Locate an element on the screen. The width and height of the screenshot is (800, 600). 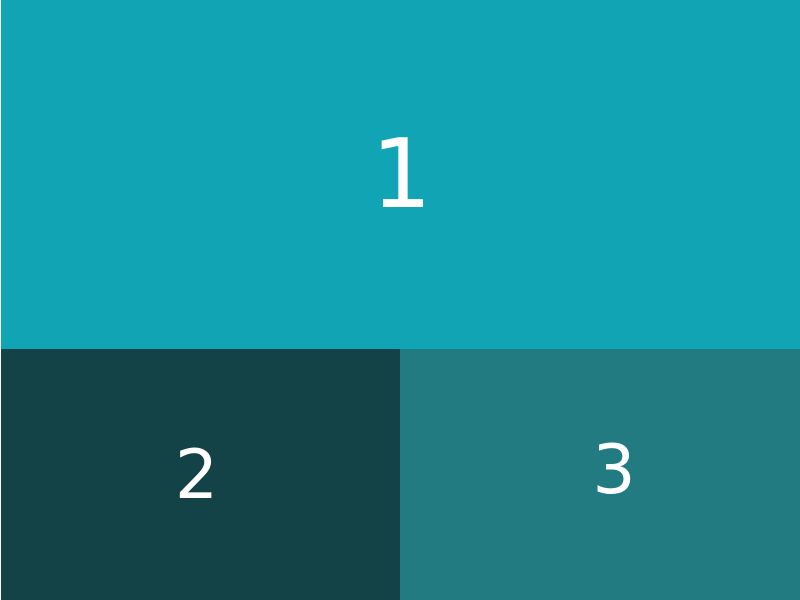
panel-2-label: 2 is located at coordinates (196, 475).